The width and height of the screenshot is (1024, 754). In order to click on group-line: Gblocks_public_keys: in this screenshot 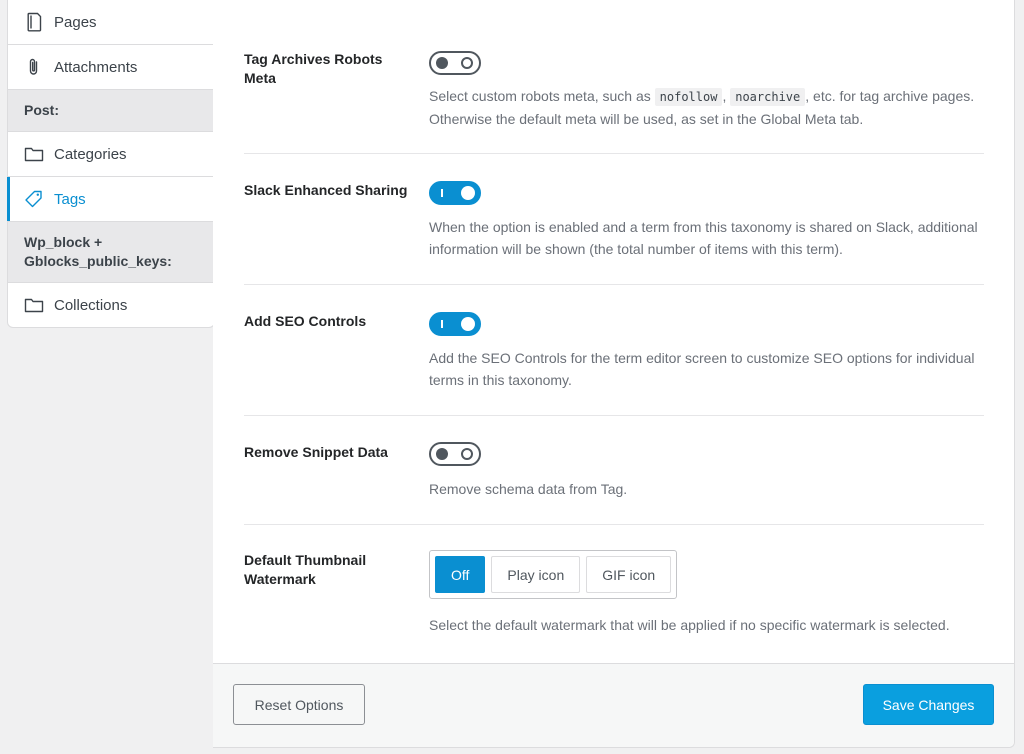, I will do `click(98, 261)`.